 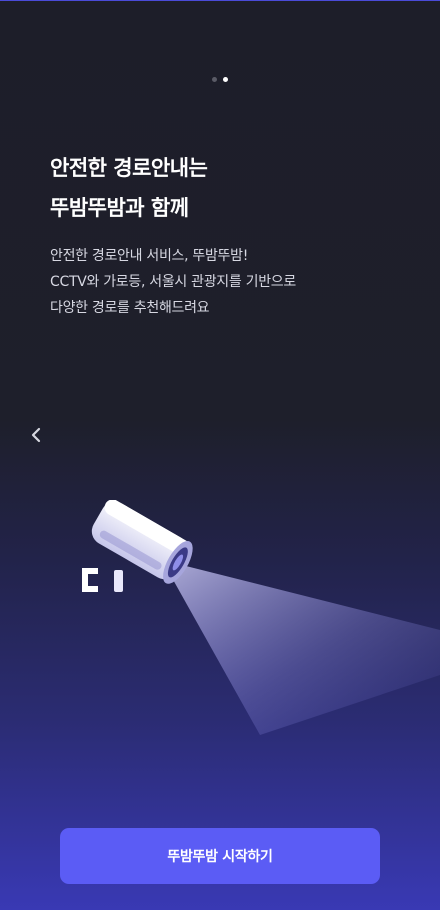 I want to click on mount-arm, so click(x=118, y=581).